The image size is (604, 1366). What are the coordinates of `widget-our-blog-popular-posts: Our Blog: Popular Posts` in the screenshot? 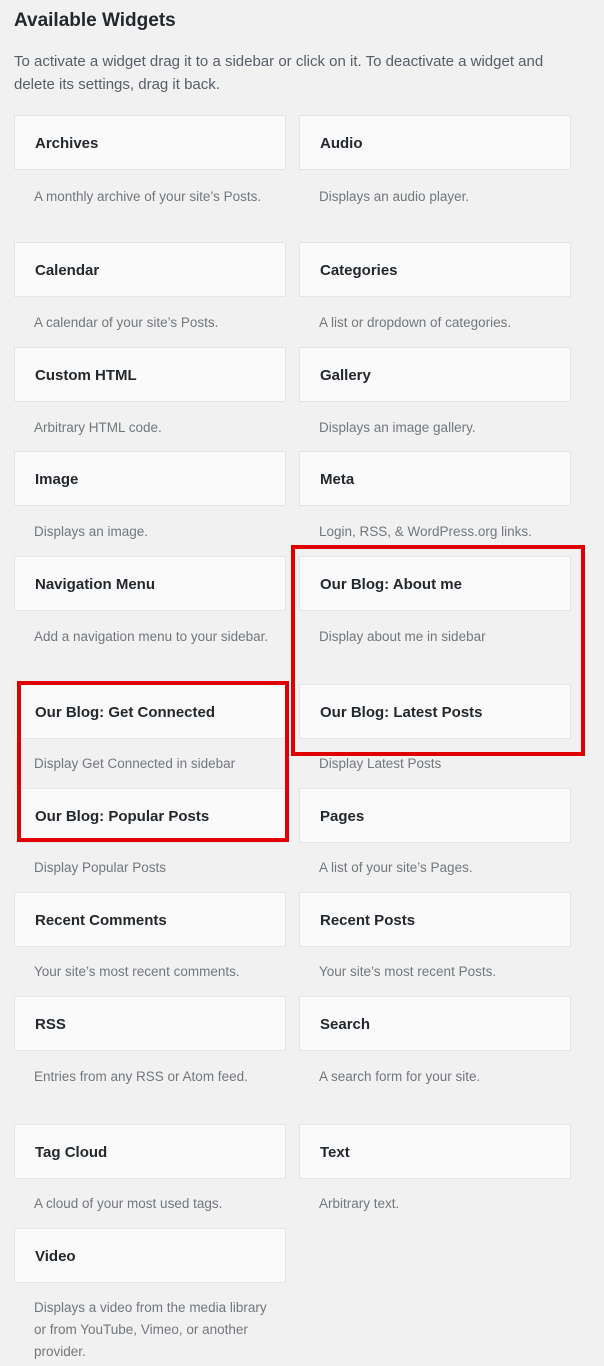 It's located at (150, 815).